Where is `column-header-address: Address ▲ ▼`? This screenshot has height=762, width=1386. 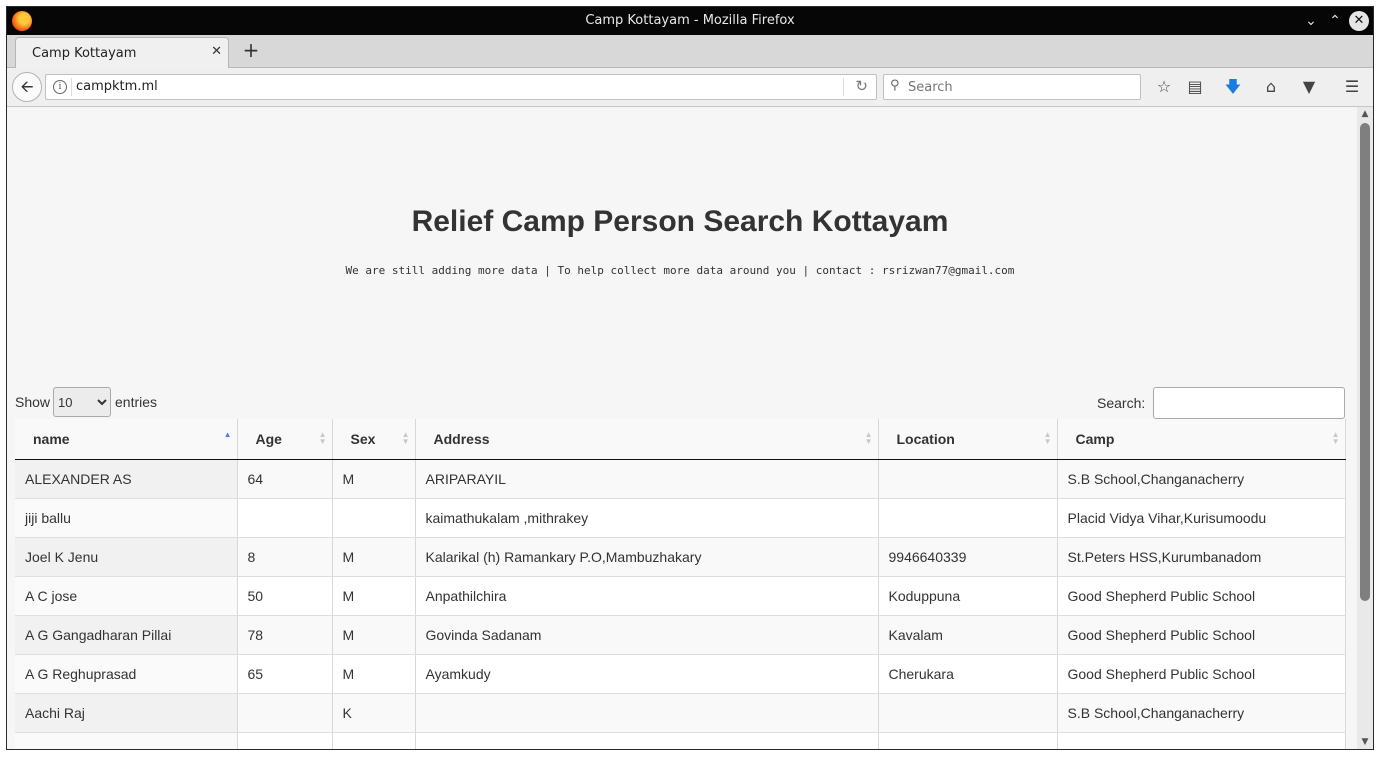 column-header-address: Address ▲ ▼ is located at coordinates (647, 439).